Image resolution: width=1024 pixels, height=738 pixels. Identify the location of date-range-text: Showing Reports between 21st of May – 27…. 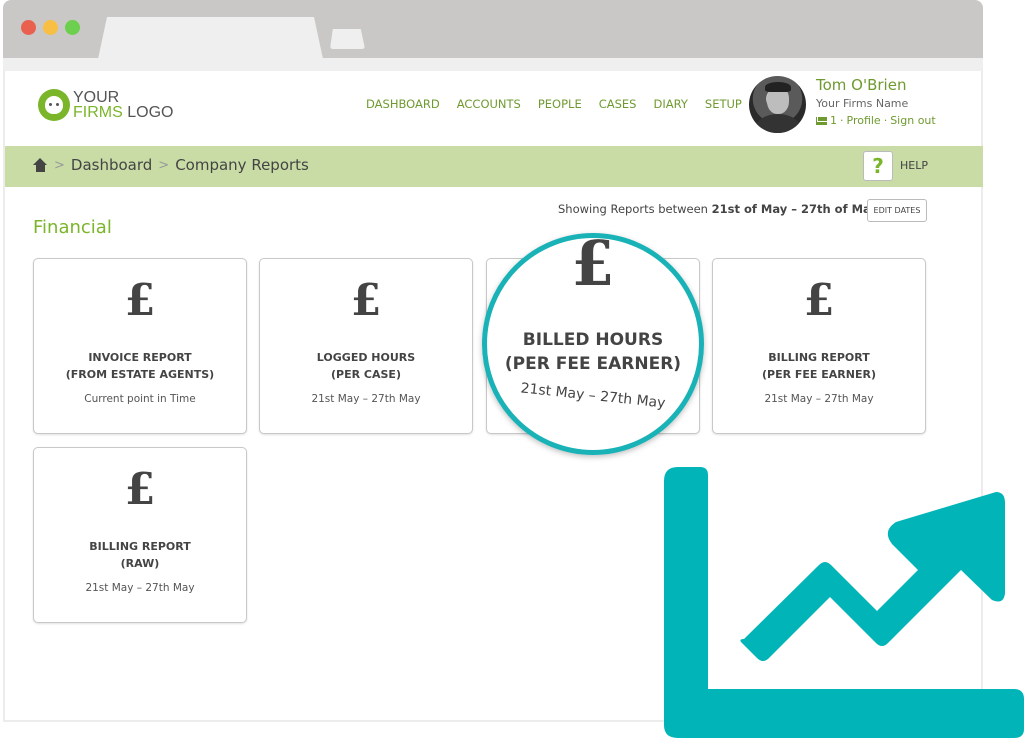
(718, 209).